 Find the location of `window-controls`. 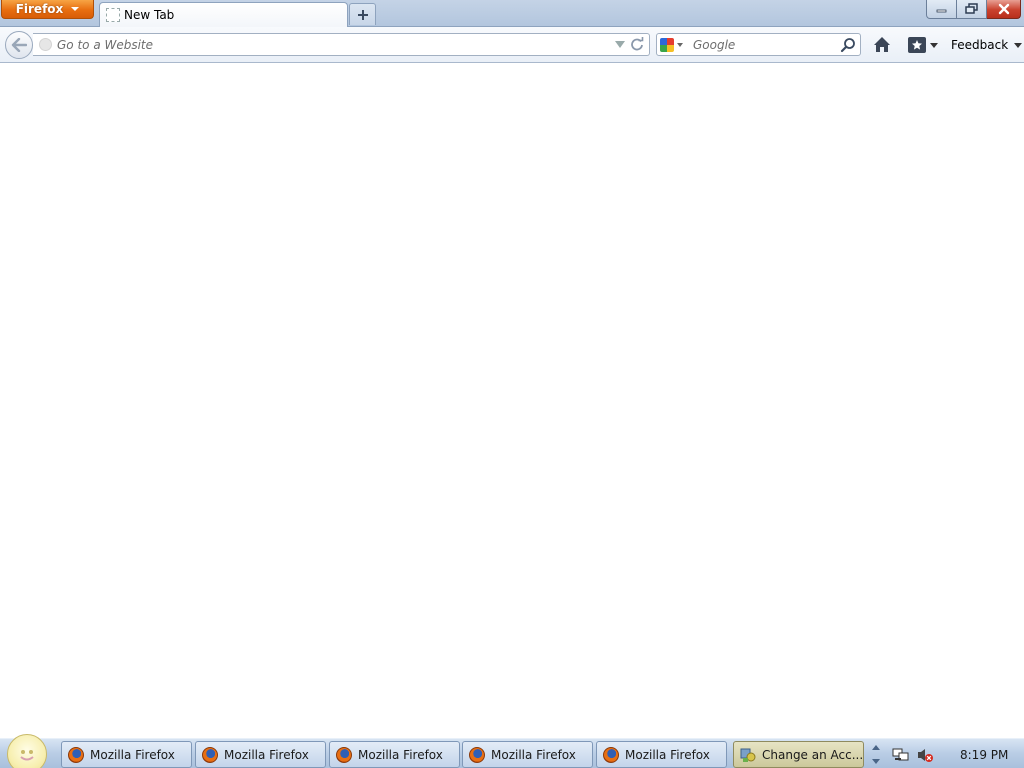

window-controls is located at coordinates (973, 9).